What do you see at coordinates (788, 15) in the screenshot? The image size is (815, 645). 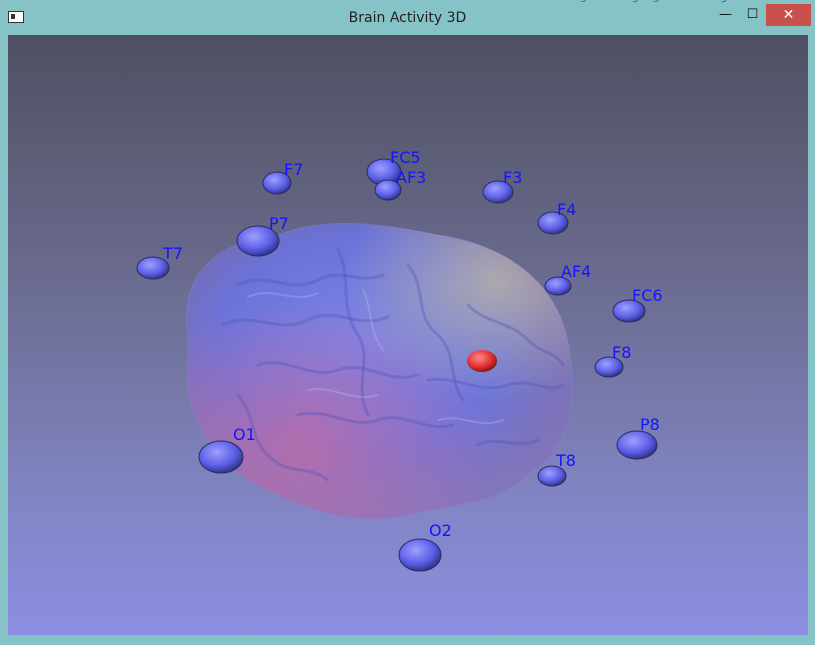 I see `close-button: ✕` at bounding box center [788, 15].